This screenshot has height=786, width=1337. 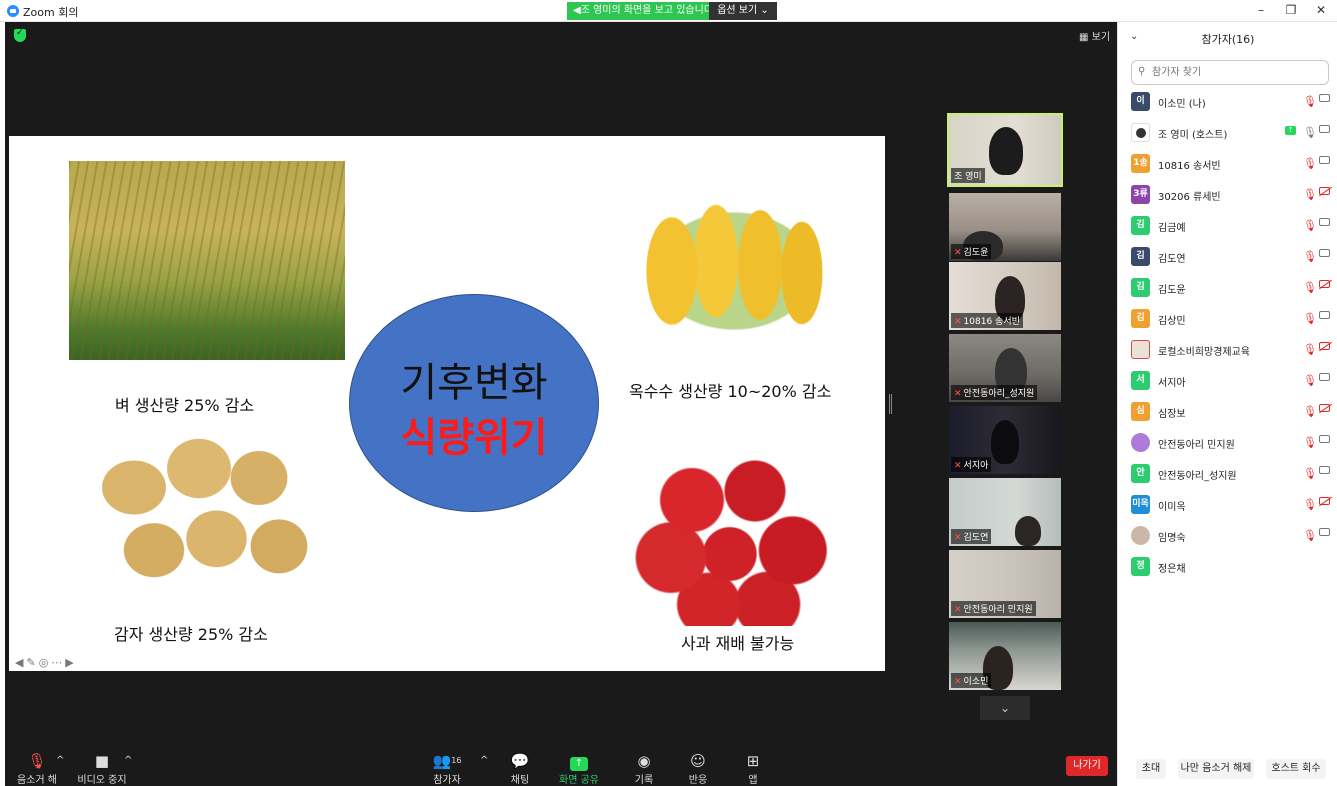 What do you see at coordinates (1140, 411) in the screenshot?
I see `avatar: 심` at bounding box center [1140, 411].